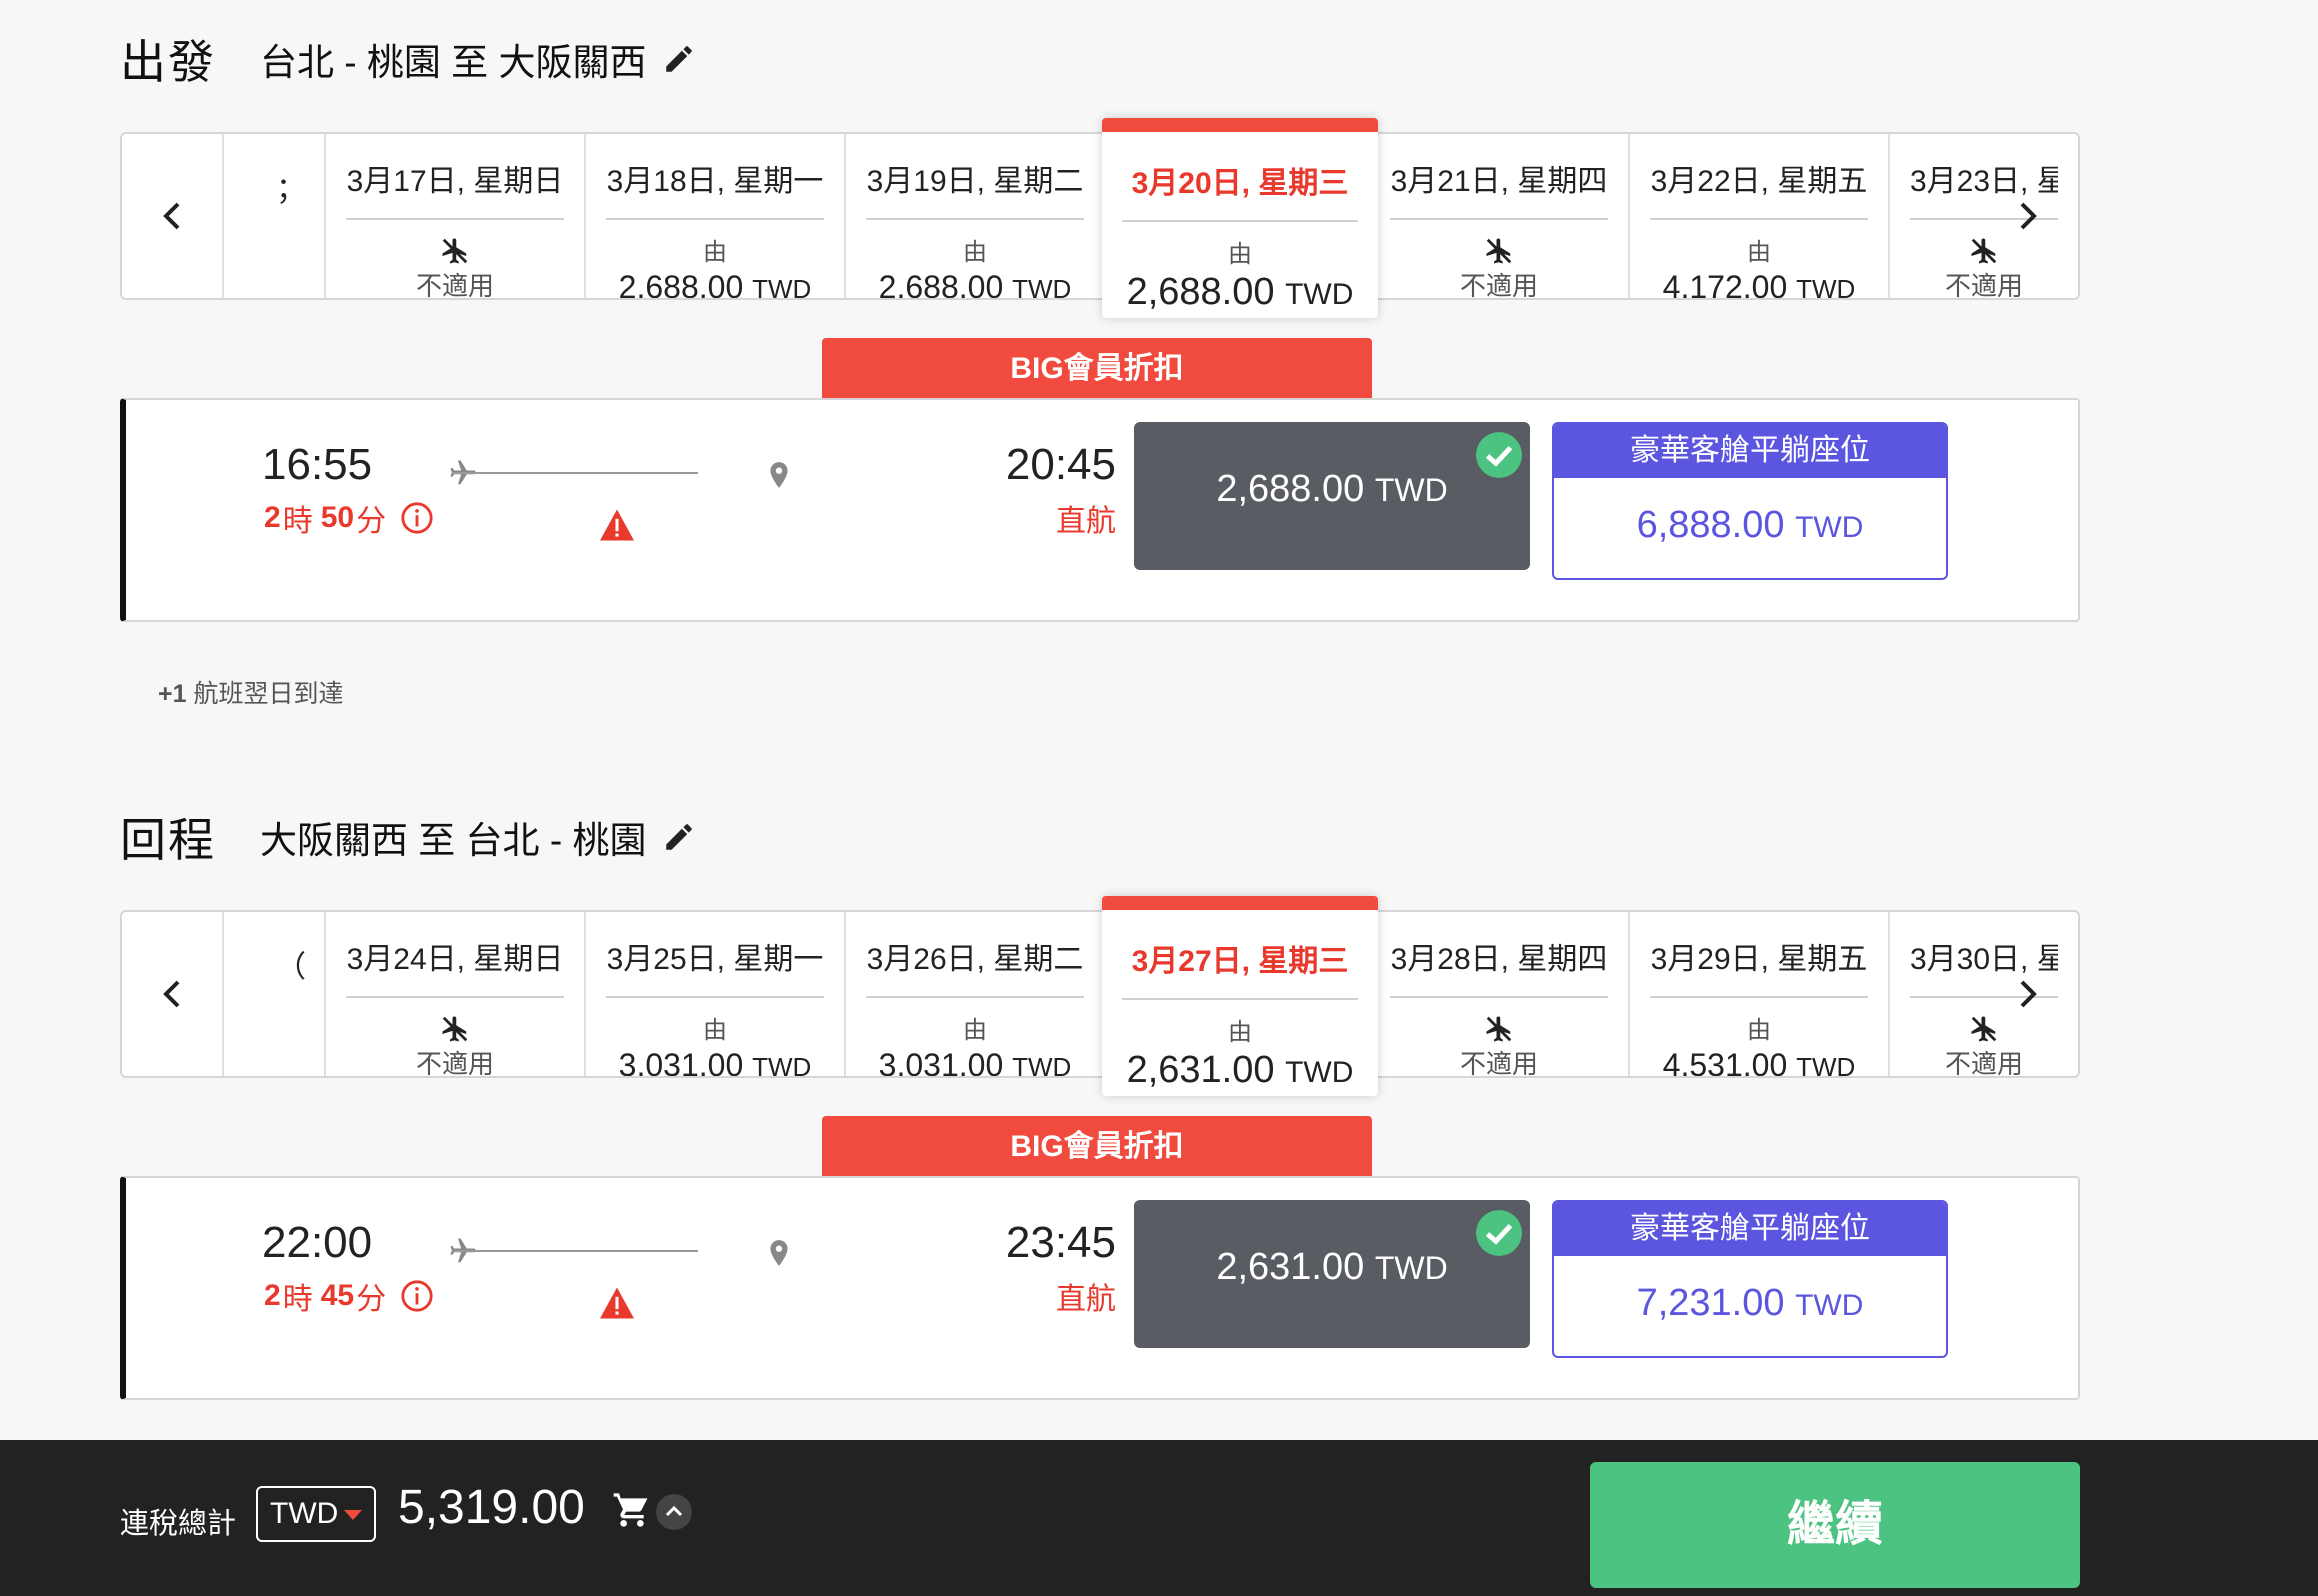  Describe the element at coordinates (317, 464) in the screenshot. I see `depart-time: 16:55` at that location.